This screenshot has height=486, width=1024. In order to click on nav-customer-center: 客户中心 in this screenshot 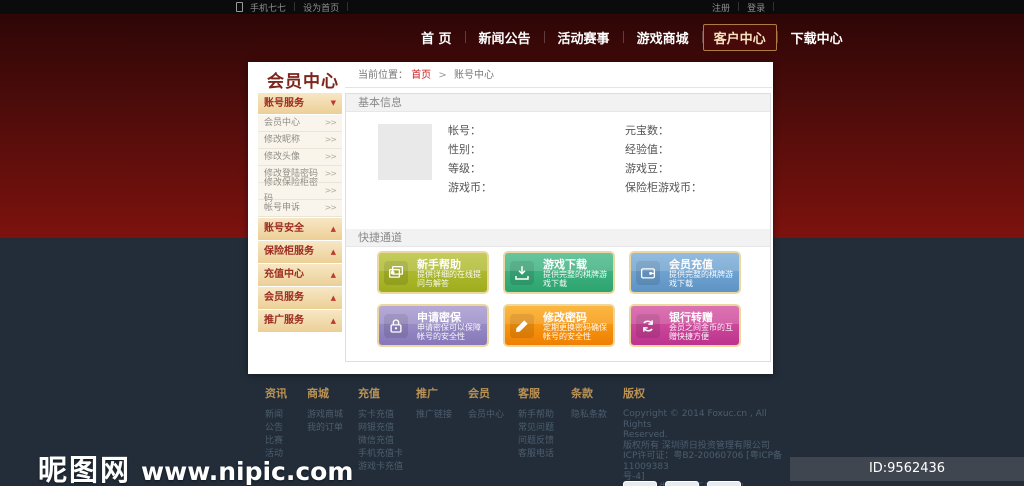, I will do `click(739, 37)`.